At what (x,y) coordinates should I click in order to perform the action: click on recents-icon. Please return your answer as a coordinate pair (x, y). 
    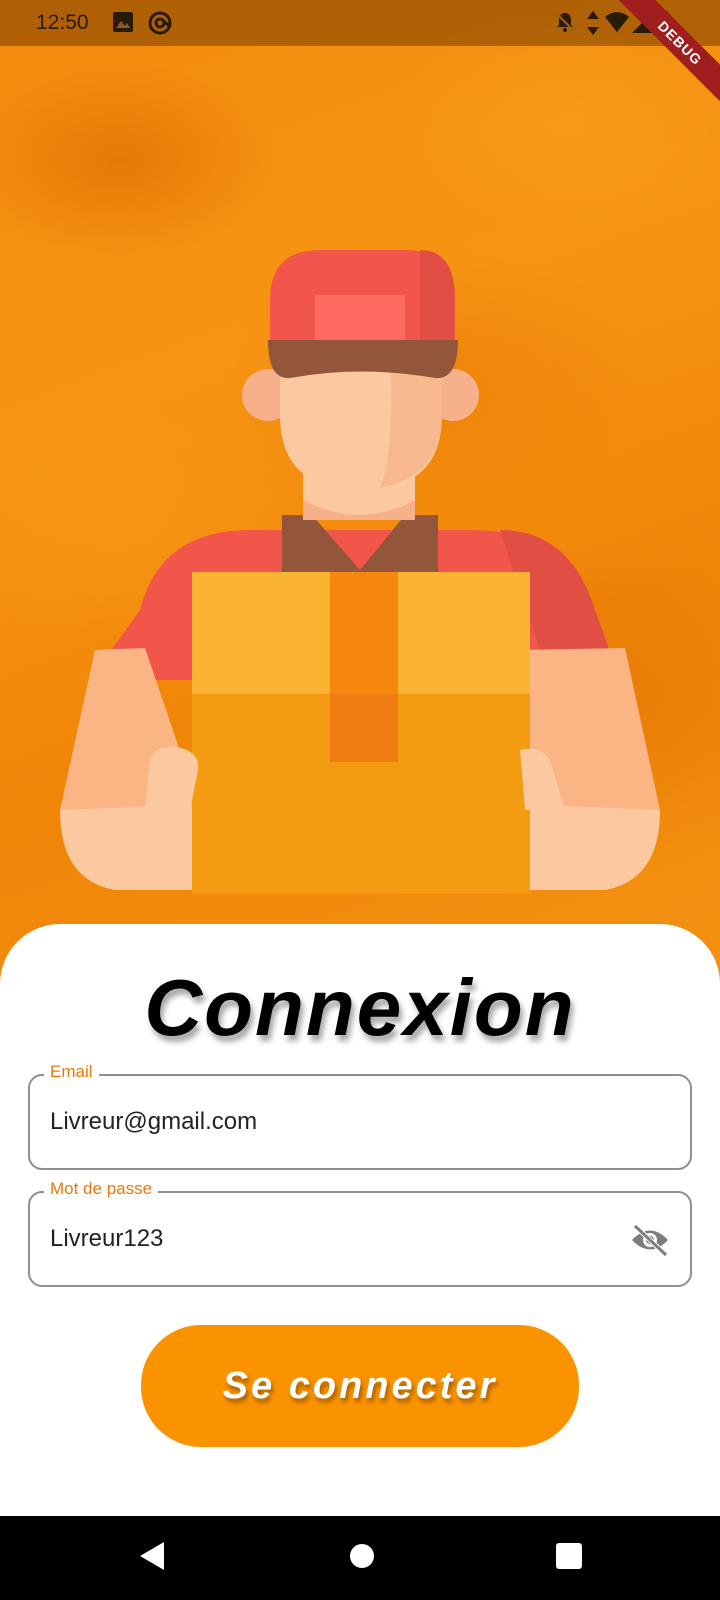
    Looking at the image, I should click on (569, 1556).